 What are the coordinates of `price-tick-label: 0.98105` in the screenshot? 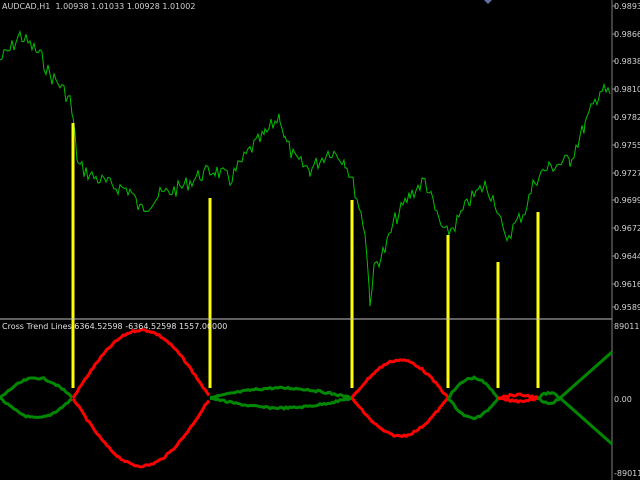 It's located at (627, 89).